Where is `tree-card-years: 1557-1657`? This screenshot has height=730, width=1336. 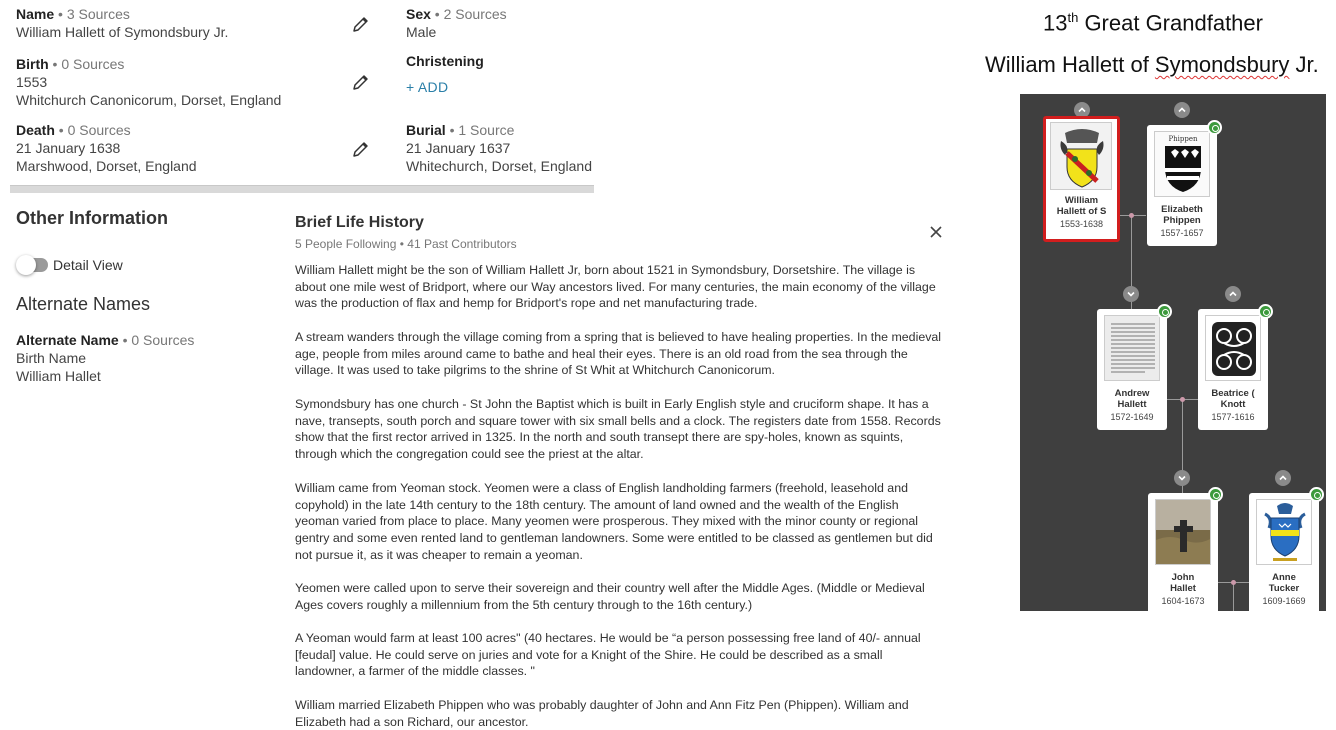
tree-card-years: 1557-1657 is located at coordinates (1182, 233).